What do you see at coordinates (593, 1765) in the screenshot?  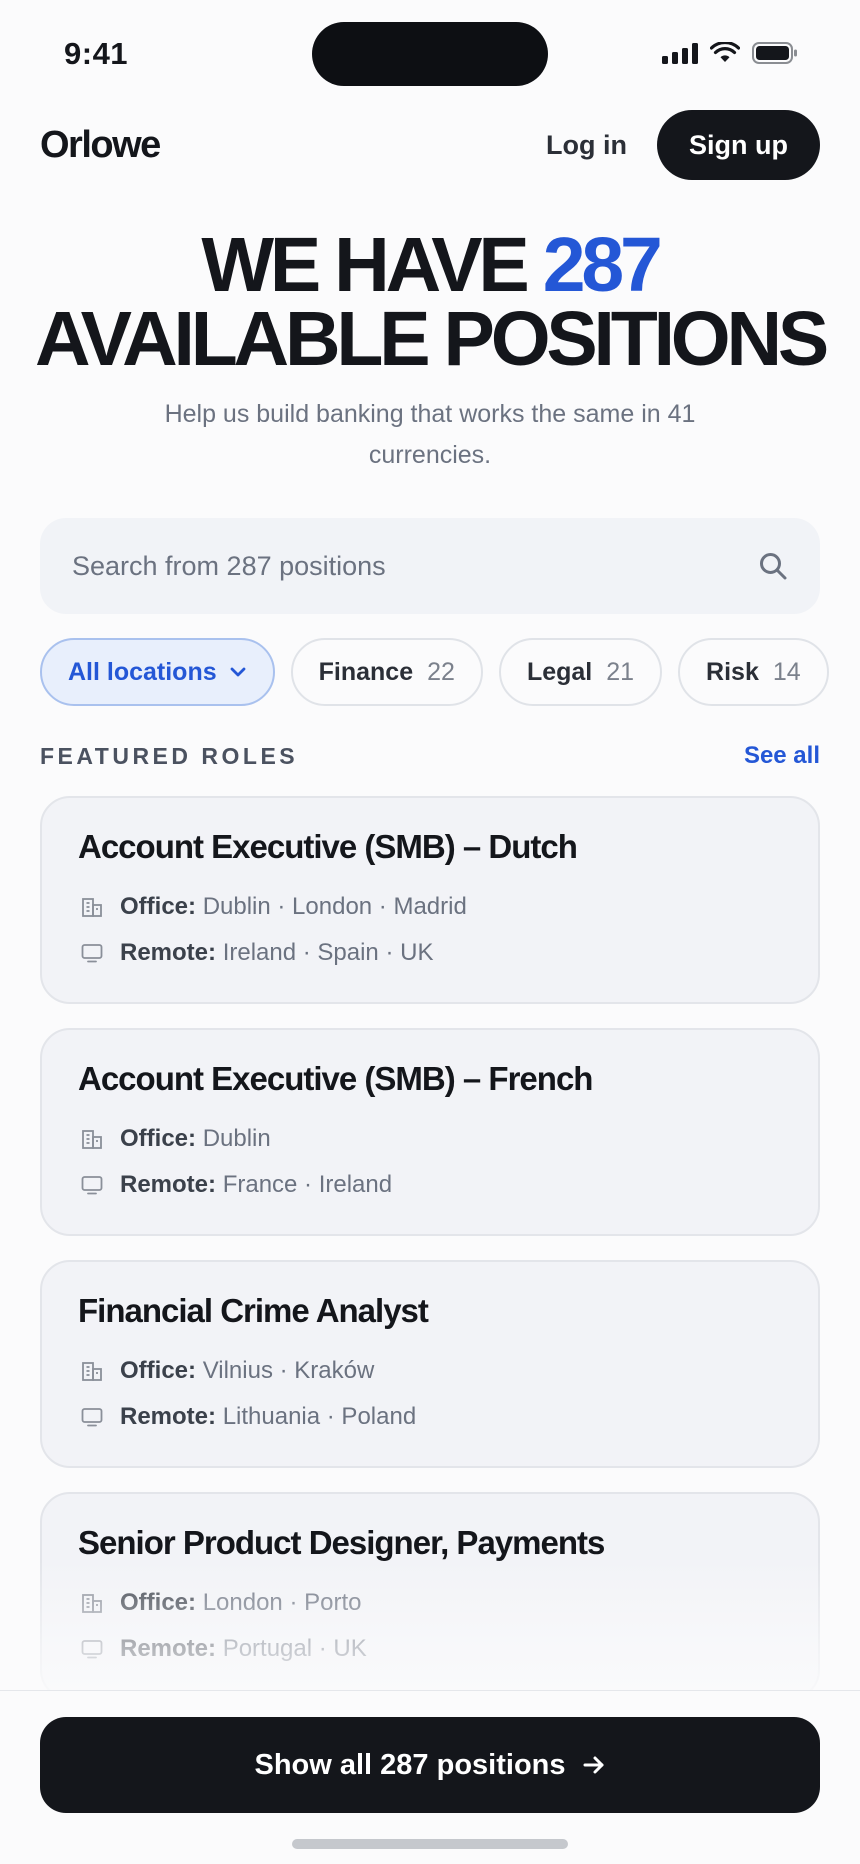 I see `arrow-right-icon` at bounding box center [593, 1765].